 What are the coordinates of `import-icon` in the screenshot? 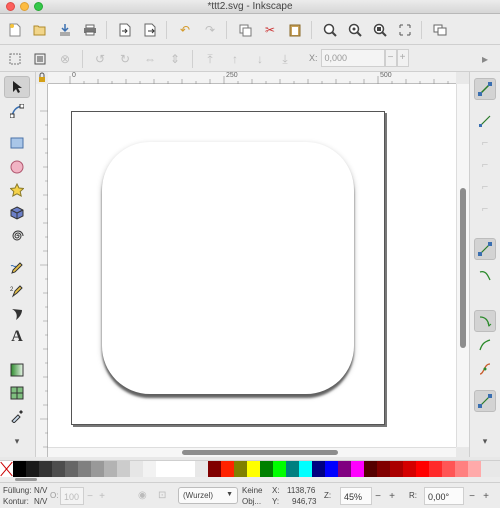 It's located at (125, 30).